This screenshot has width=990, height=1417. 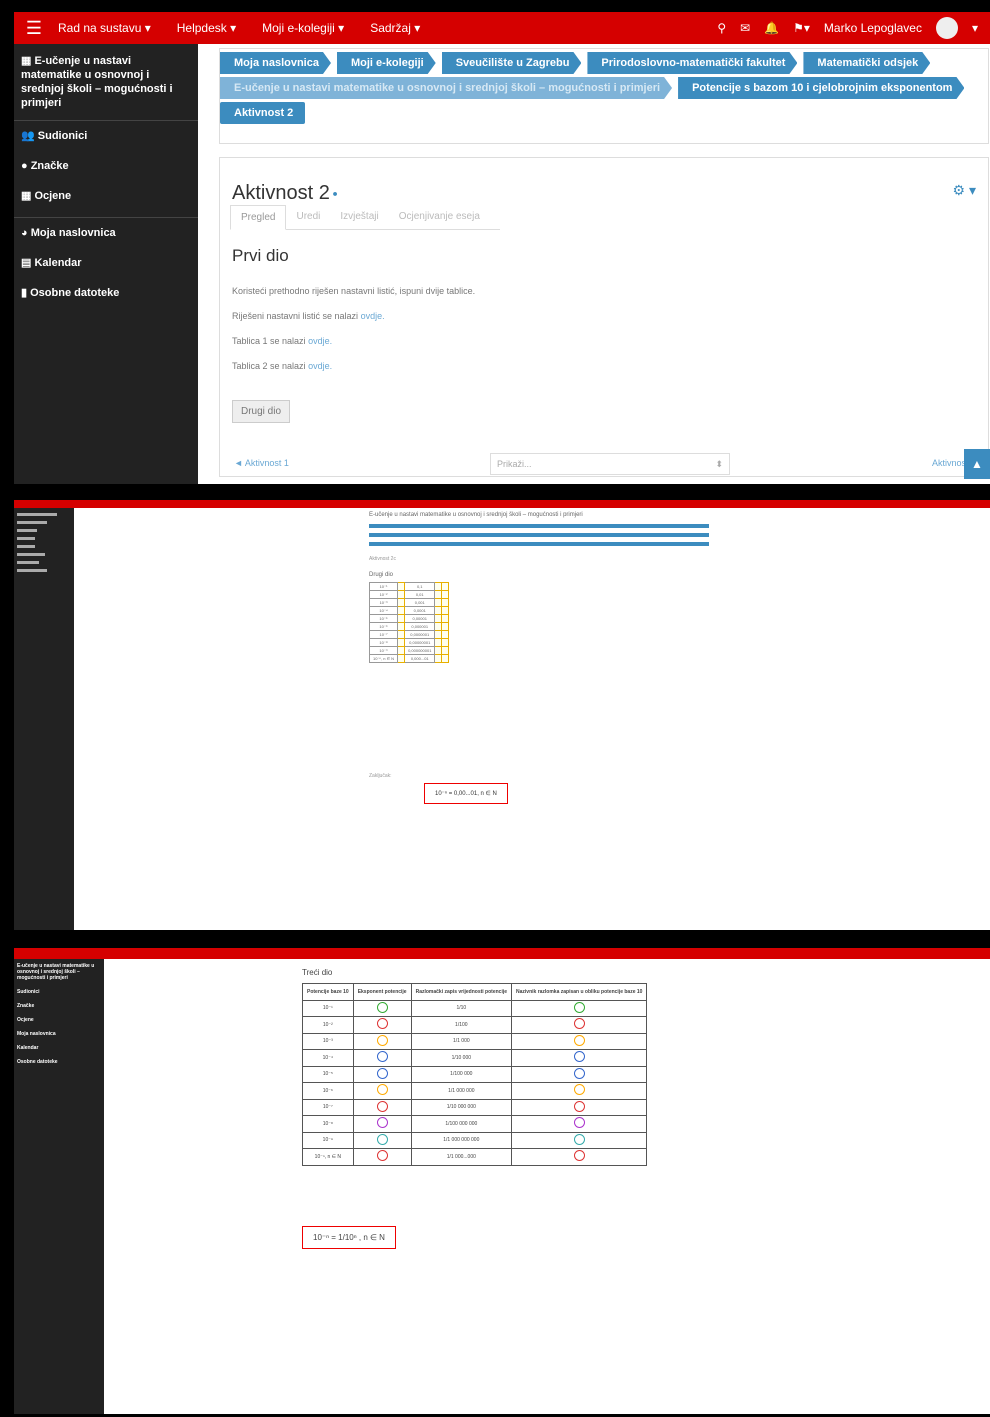 What do you see at coordinates (263, 113) in the screenshot?
I see `breadcrumb-item: Aktivnost 2` at bounding box center [263, 113].